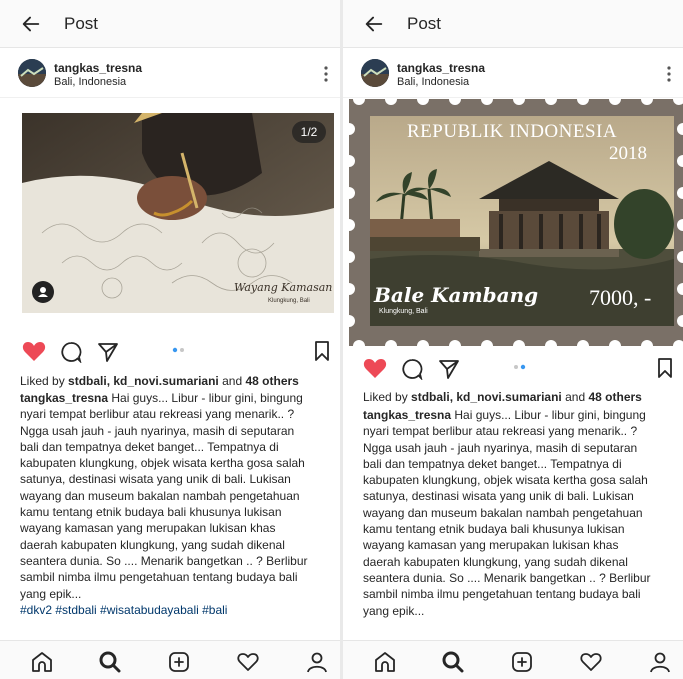 The width and height of the screenshot is (683, 679). What do you see at coordinates (403, 311) in the screenshot?
I see `stamp-subtitle-text: Klungkung, Bali` at bounding box center [403, 311].